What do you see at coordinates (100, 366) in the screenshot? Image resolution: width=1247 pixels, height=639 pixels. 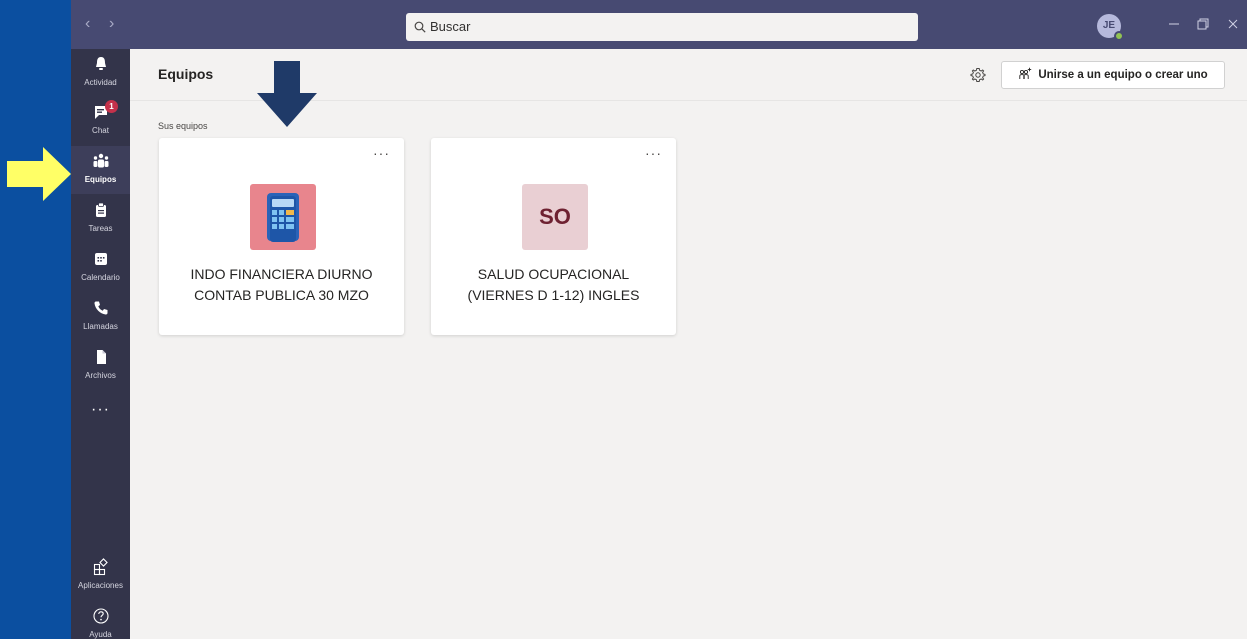 I see `rail-item-archivos: Archivos` at bounding box center [100, 366].